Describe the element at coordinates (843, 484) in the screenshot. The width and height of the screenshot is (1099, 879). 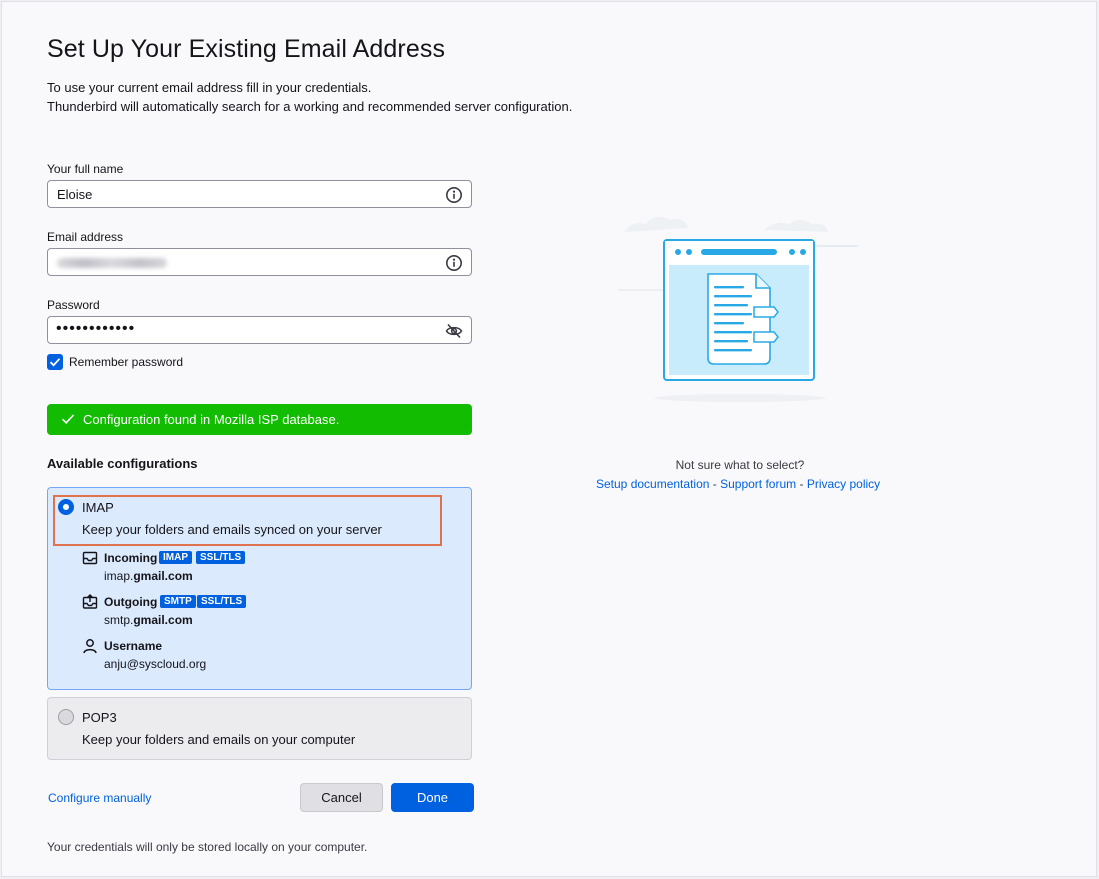
I see `privacy-policy-link: Privacy policy` at that location.